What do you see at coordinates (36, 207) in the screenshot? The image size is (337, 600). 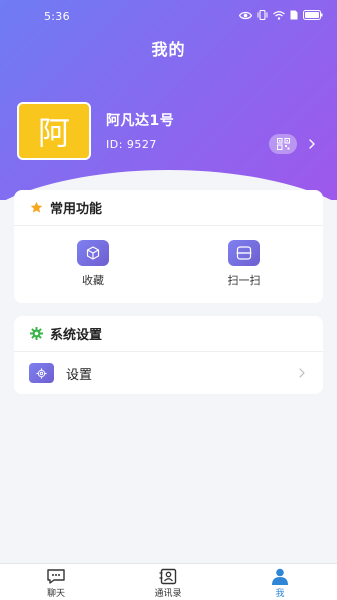 I see `star-icon` at bounding box center [36, 207].